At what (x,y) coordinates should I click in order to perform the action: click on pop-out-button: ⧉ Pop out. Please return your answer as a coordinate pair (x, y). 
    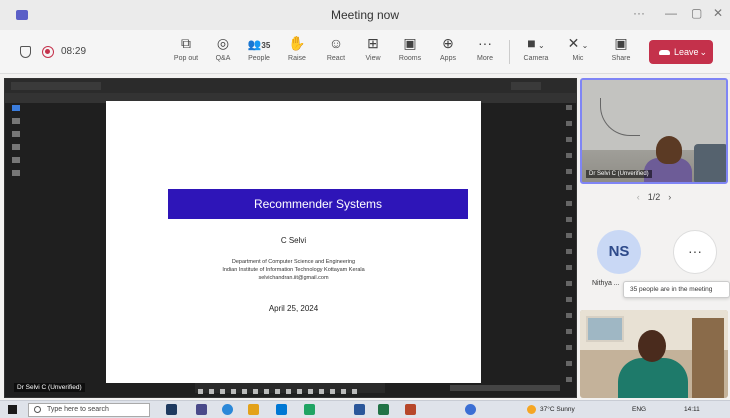
    Looking at the image, I should click on (186, 52).